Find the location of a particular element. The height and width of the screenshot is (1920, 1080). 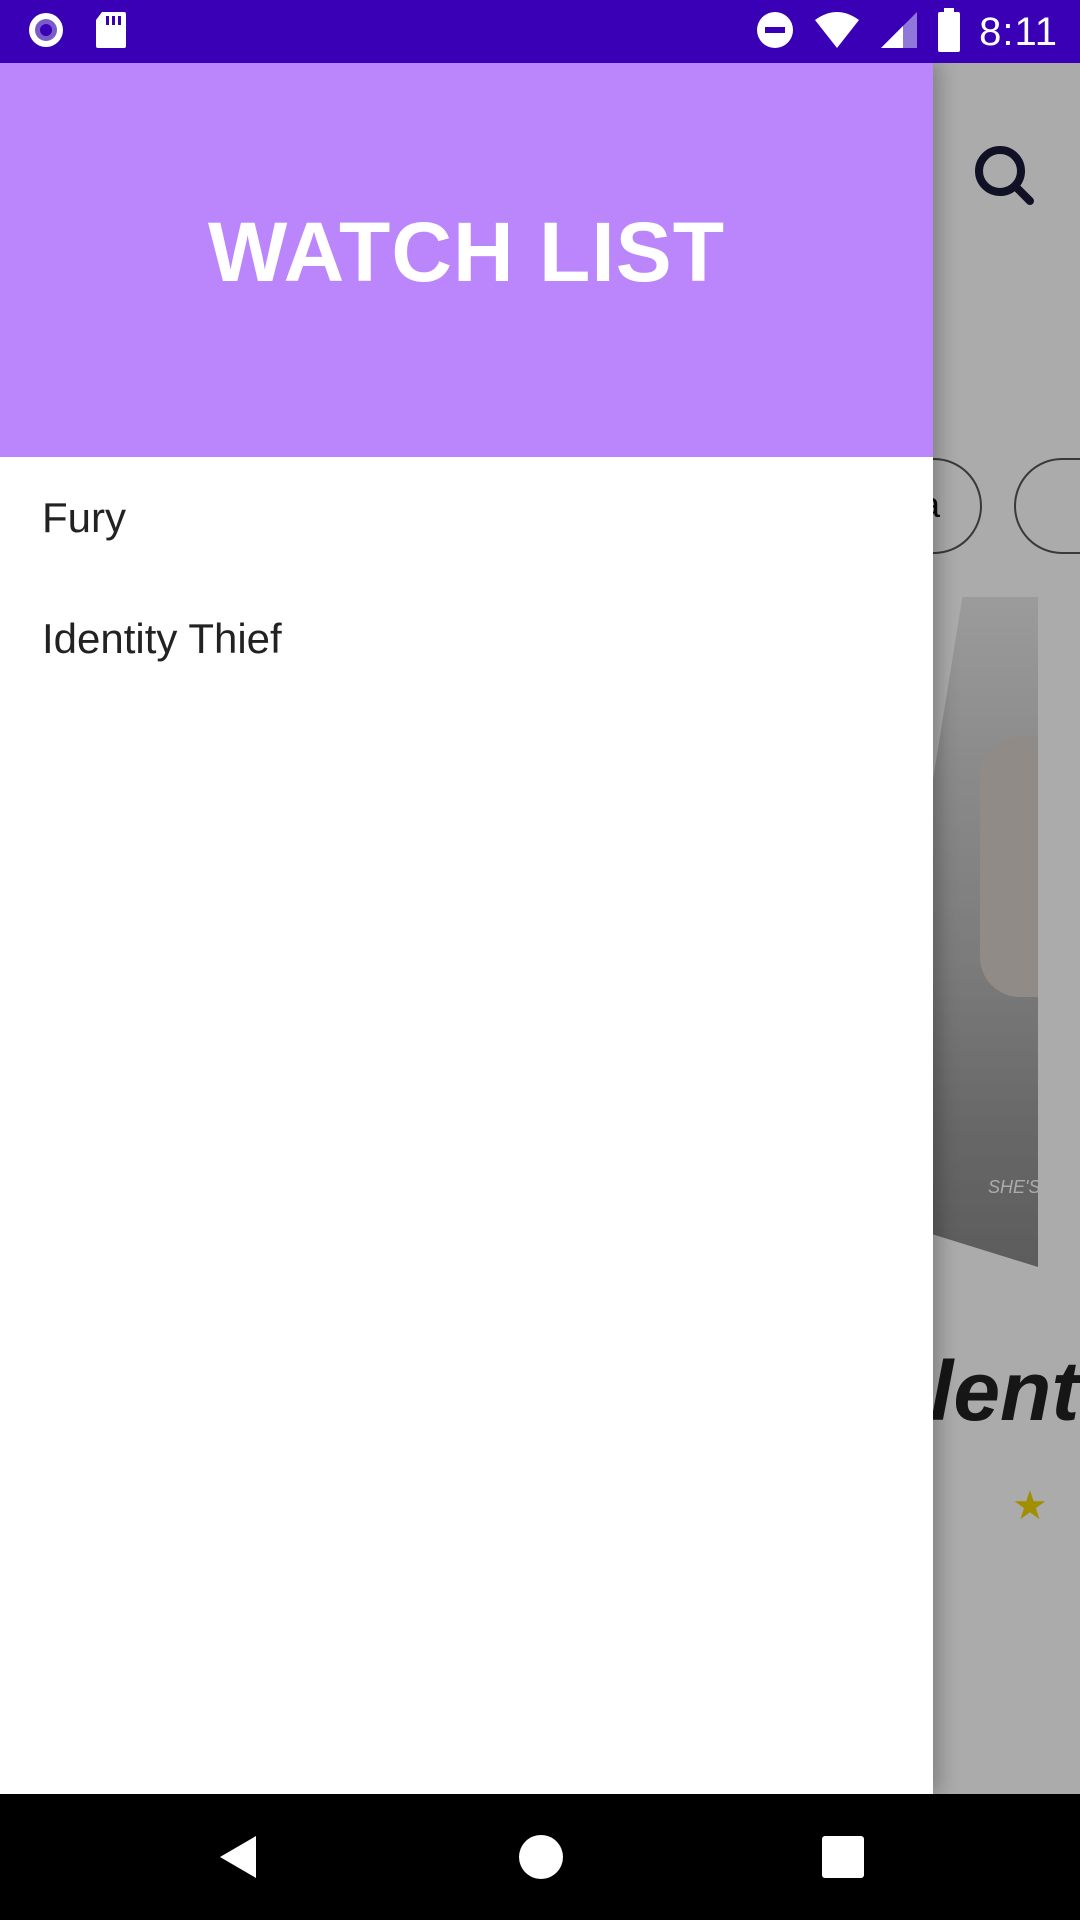

status-time: 8:11 is located at coordinates (1018, 32).